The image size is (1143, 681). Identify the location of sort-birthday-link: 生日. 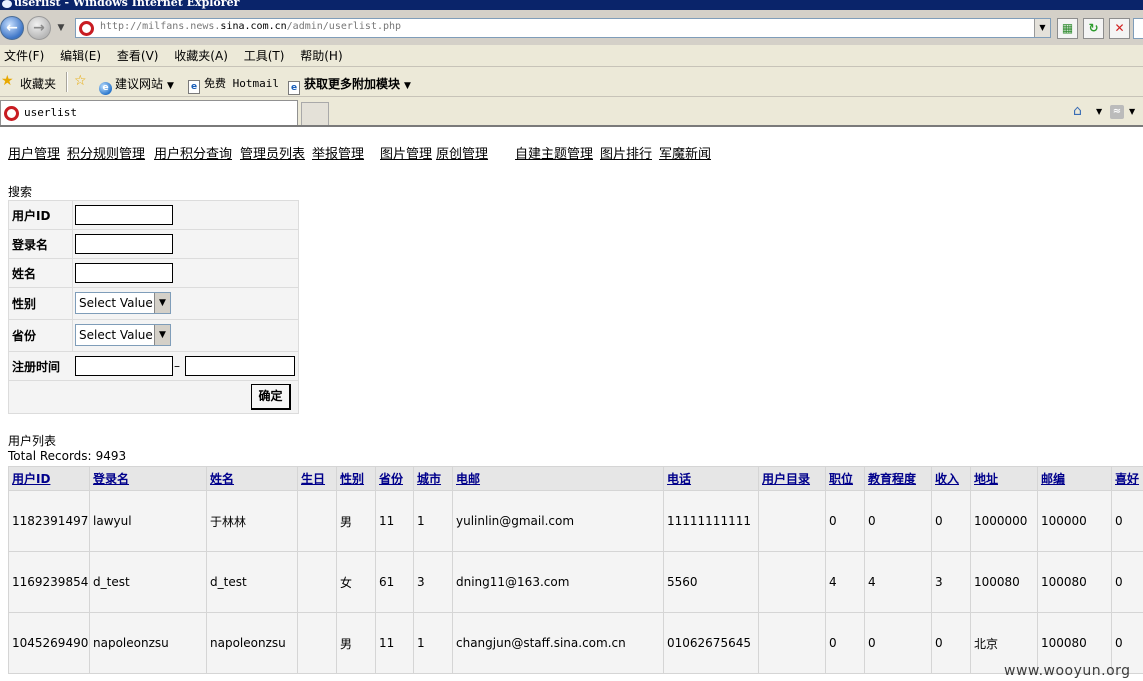
(313, 479).